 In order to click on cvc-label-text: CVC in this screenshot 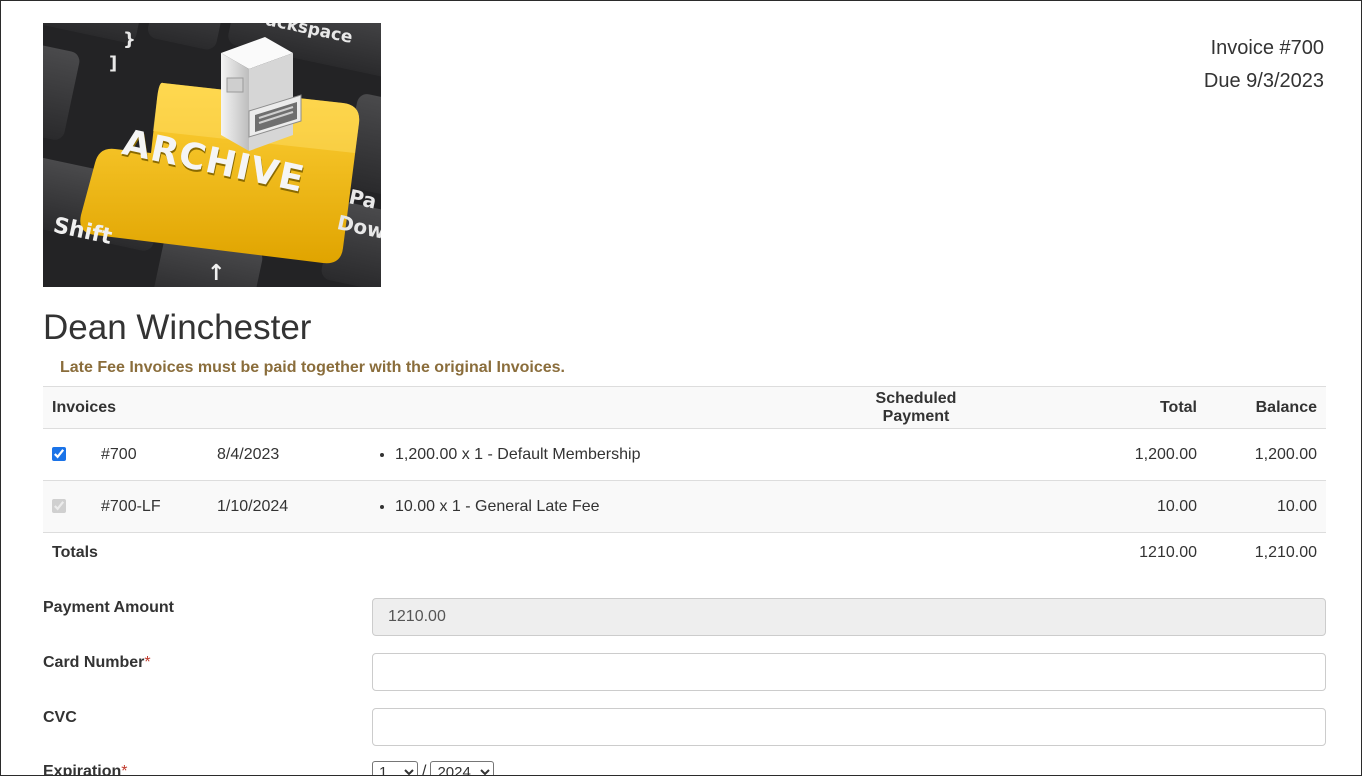, I will do `click(60, 717)`.